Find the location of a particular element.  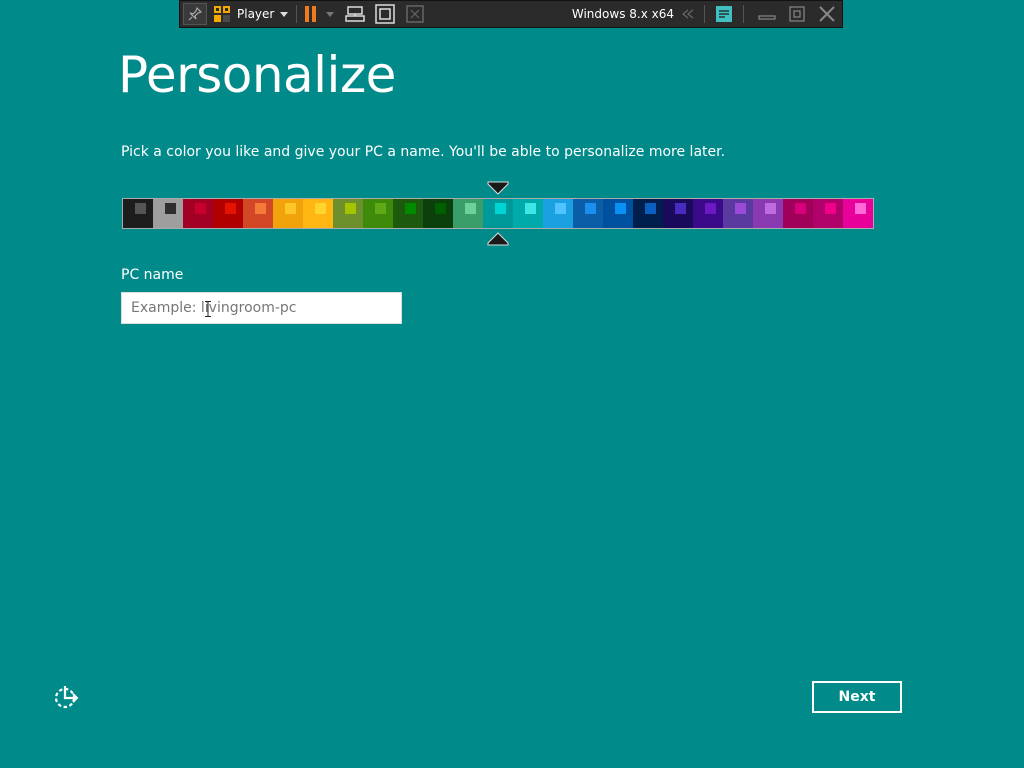

pc-name-input is located at coordinates (261, 308).